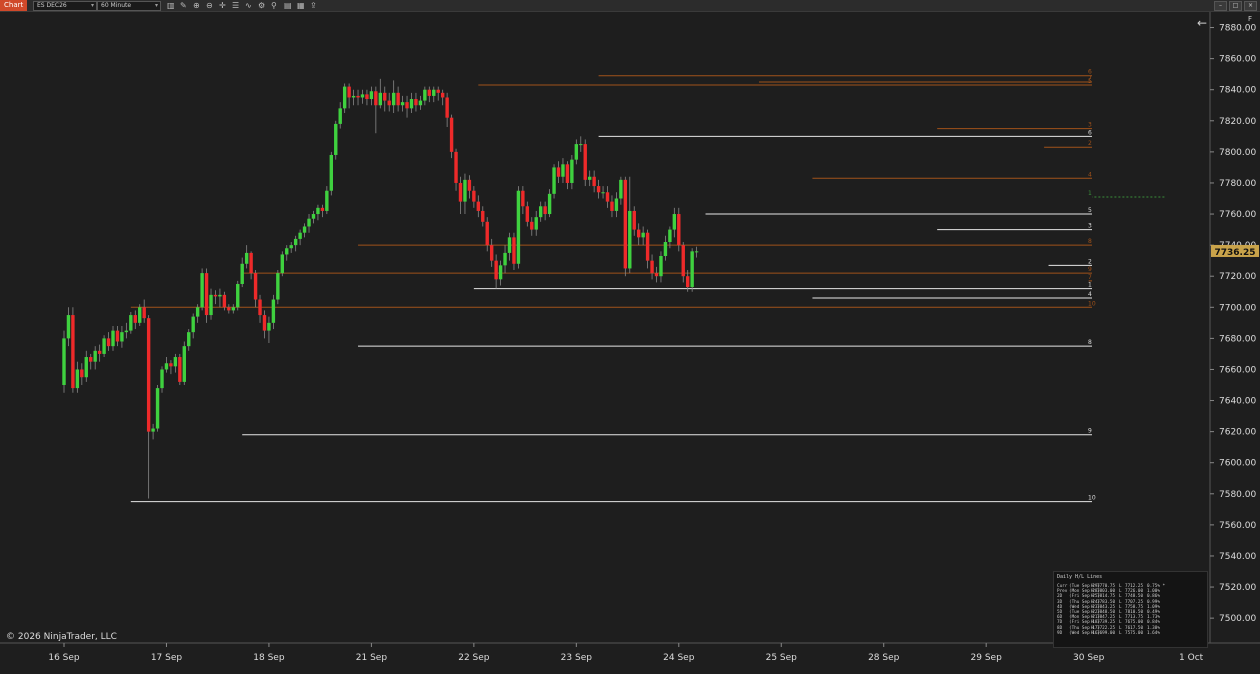 This screenshot has height=674, width=1260. Describe the element at coordinates (1090, 261) in the screenshot. I see `level-label: 2` at that location.